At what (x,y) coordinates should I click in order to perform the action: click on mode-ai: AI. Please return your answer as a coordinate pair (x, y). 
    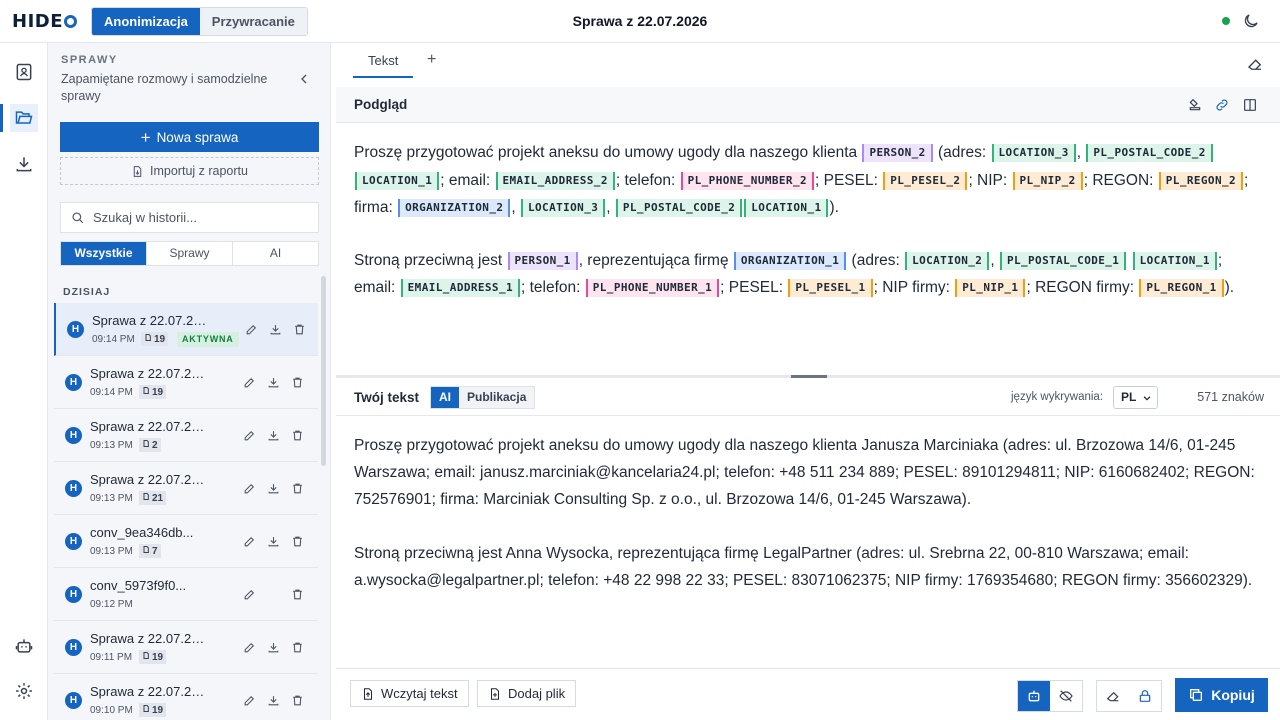
    Looking at the image, I should click on (445, 397).